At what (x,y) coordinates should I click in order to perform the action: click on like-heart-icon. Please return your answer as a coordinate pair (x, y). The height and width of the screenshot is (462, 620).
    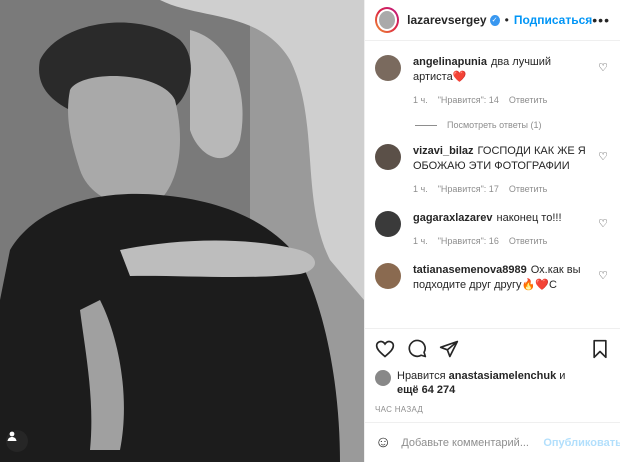
    Looking at the image, I should click on (385, 349).